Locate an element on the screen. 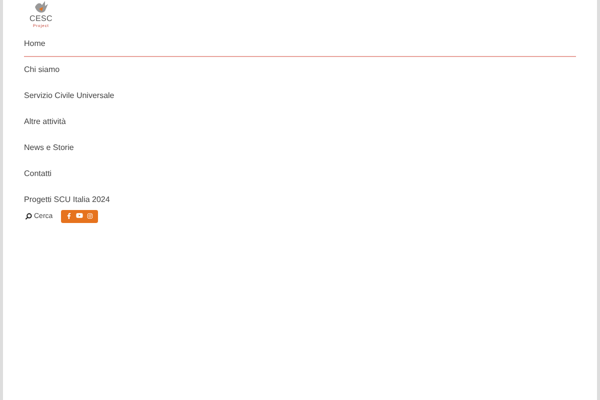  menu-item: Altre attività is located at coordinates (45, 126).